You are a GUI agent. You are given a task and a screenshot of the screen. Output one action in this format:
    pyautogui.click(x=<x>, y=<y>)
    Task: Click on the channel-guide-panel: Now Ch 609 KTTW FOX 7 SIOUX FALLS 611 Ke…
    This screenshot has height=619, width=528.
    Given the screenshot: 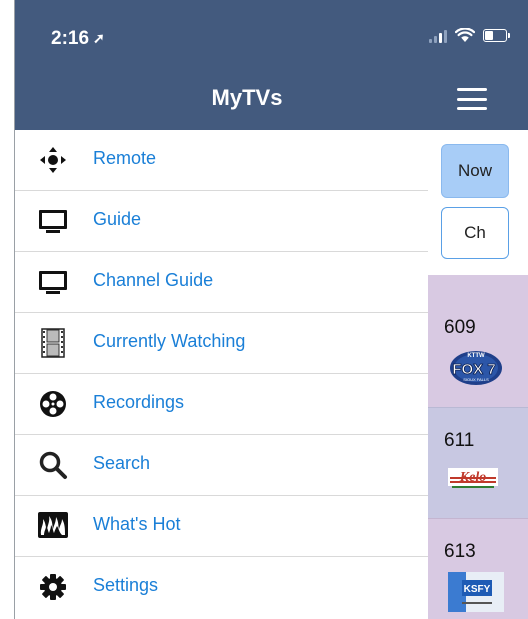 What is the action you would take?
    pyautogui.click(x=478, y=374)
    